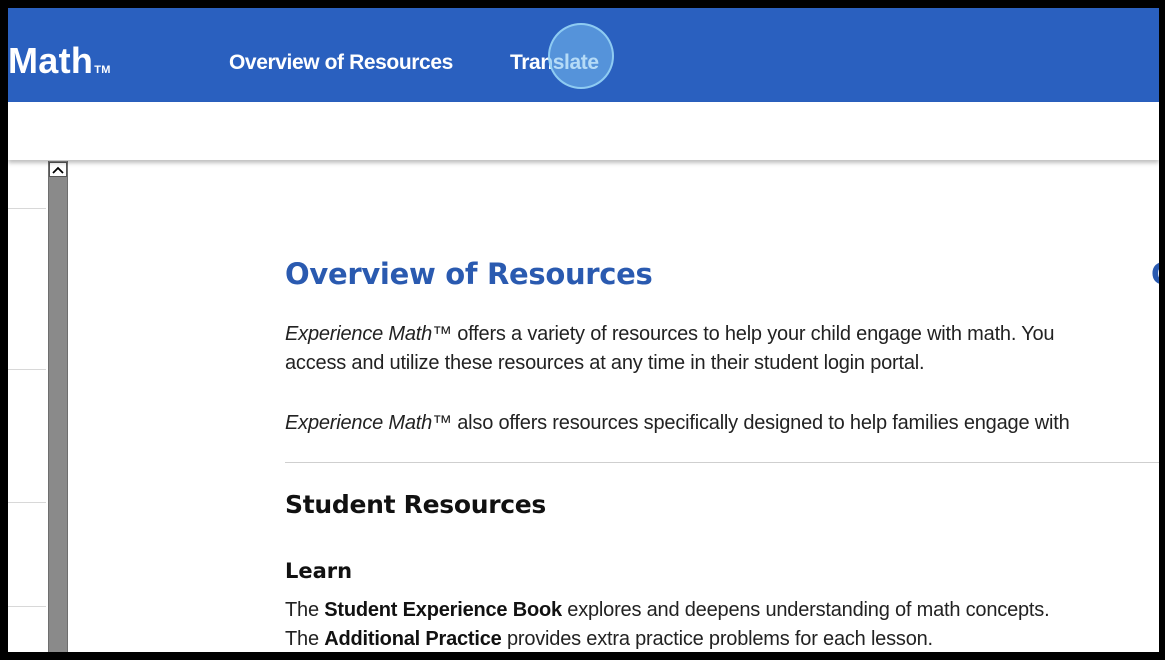 This screenshot has width=1165, height=660. Describe the element at coordinates (583, 131) in the screenshot. I see `sub-header-bar` at that location.